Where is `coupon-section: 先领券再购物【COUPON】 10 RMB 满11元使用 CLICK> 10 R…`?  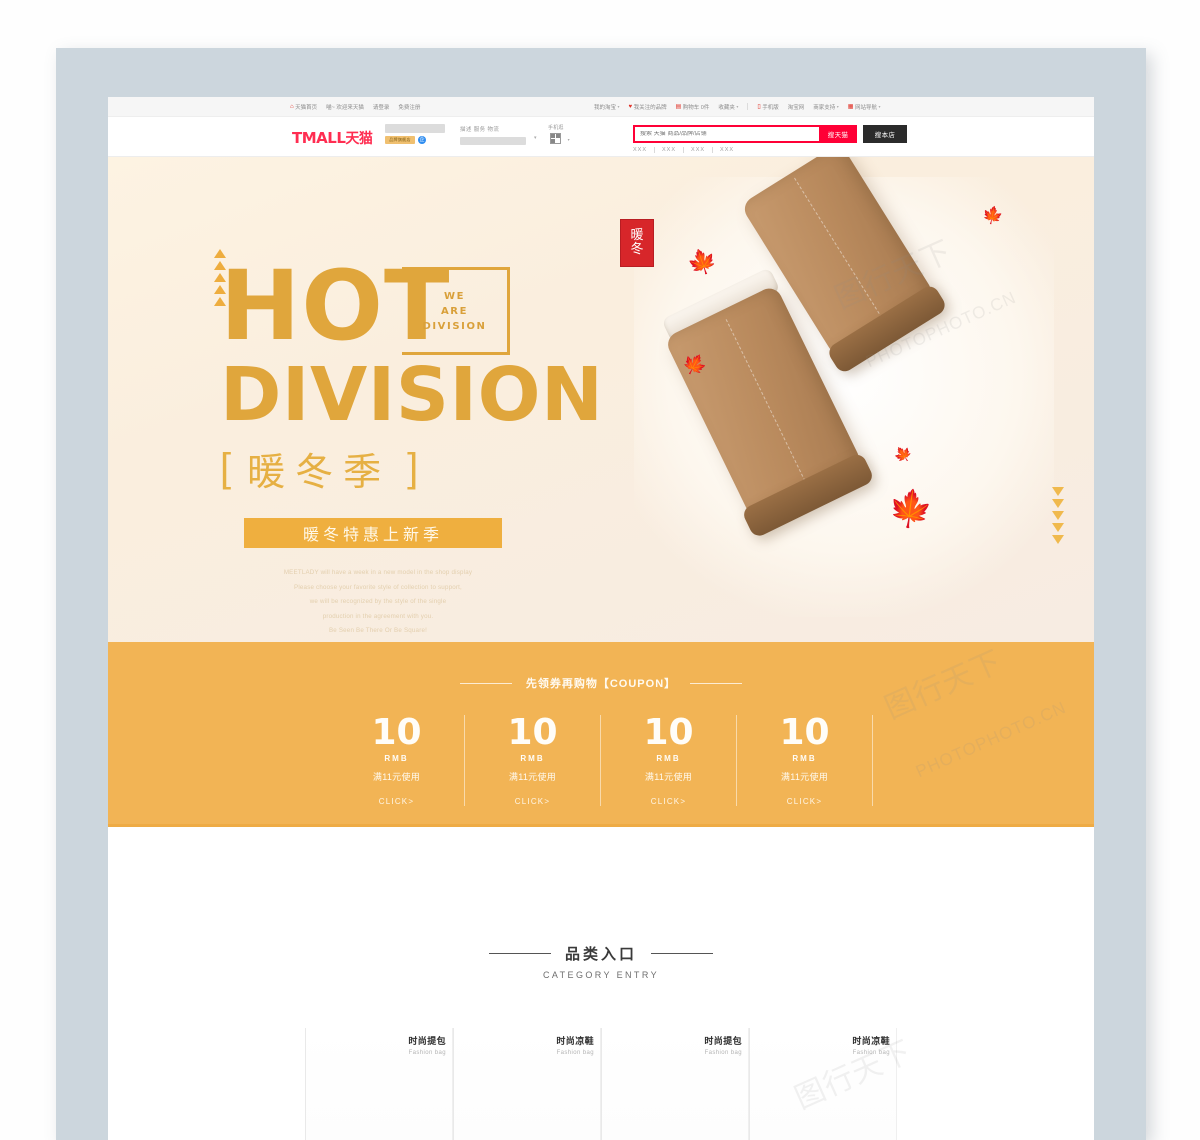 coupon-section: 先领券再购物【COUPON】 10 RMB 满11元使用 CLICK> 10 R… is located at coordinates (601, 734).